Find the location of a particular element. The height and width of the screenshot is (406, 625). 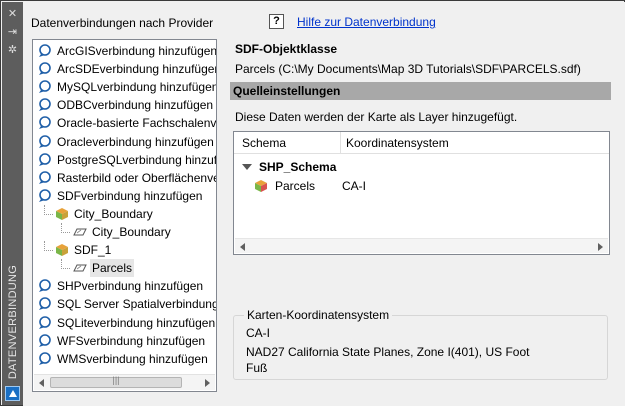

help-link: Hilfe zur Datenverbindung is located at coordinates (366, 22).